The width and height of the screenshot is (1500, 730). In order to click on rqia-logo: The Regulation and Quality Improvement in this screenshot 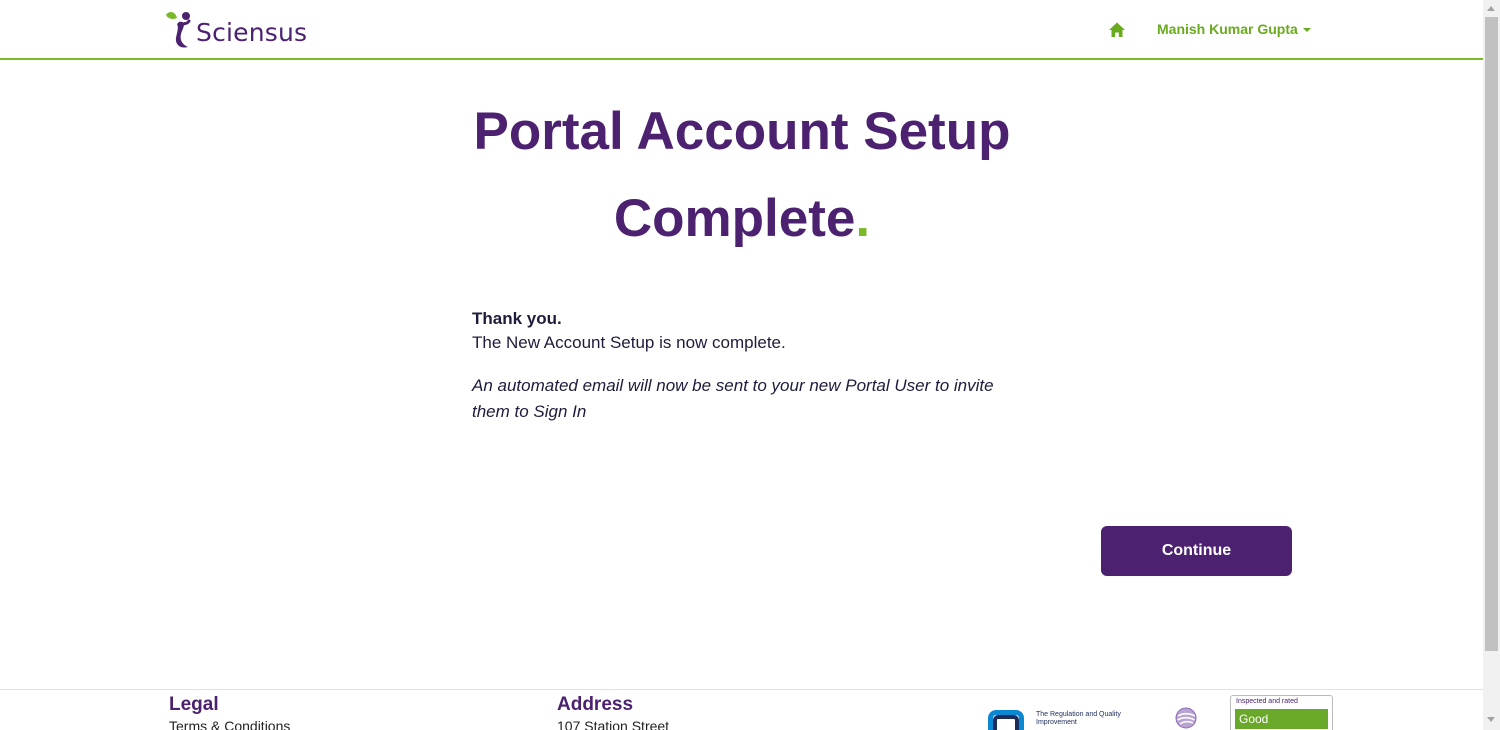, I will do `click(1054, 719)`.